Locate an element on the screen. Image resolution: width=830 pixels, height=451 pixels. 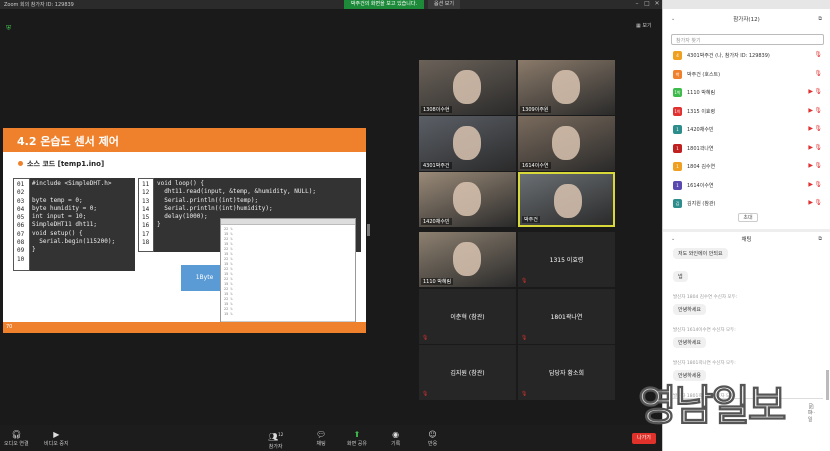
tile-name: 1614이수연 is located at coordinates (535, 165).